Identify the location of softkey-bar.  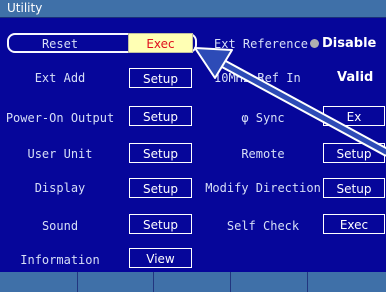
(193, 282).